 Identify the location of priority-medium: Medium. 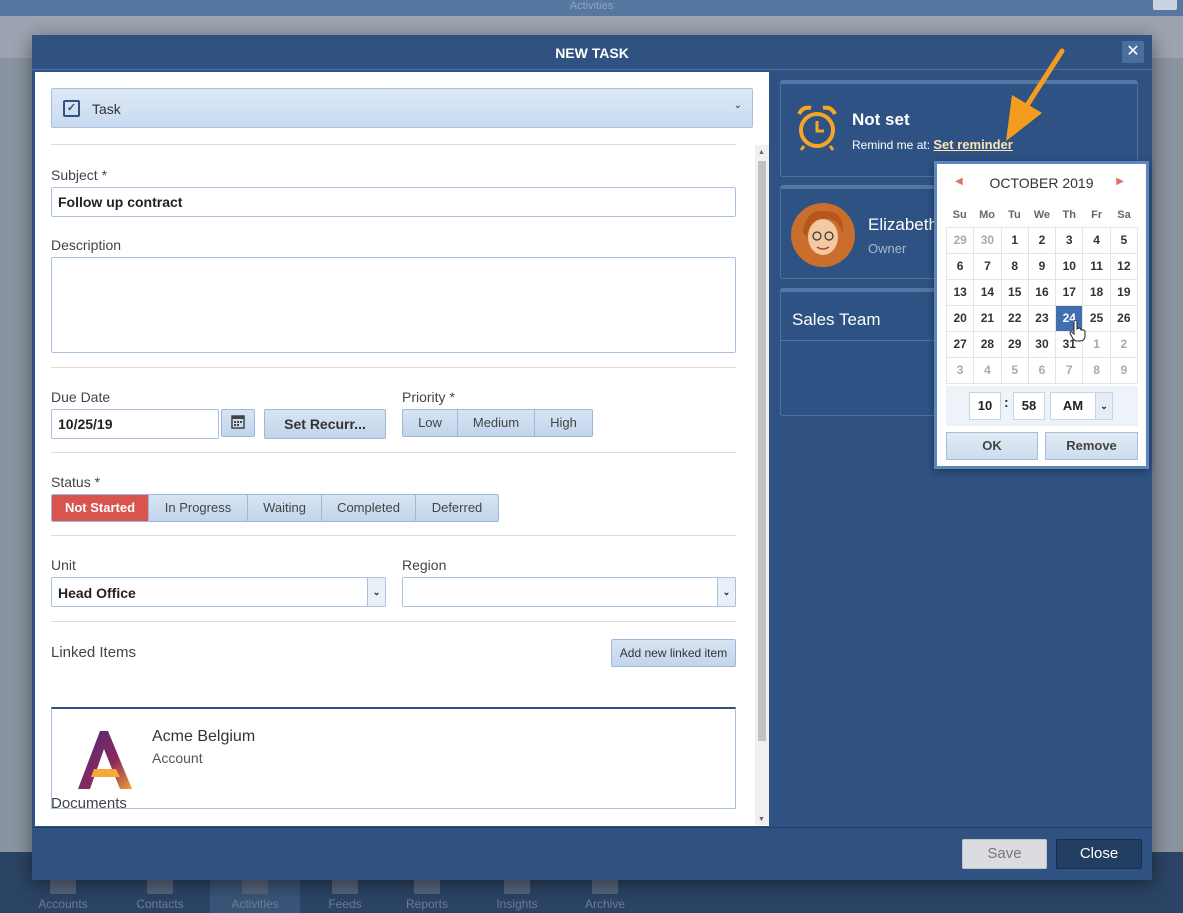
(496, 423).